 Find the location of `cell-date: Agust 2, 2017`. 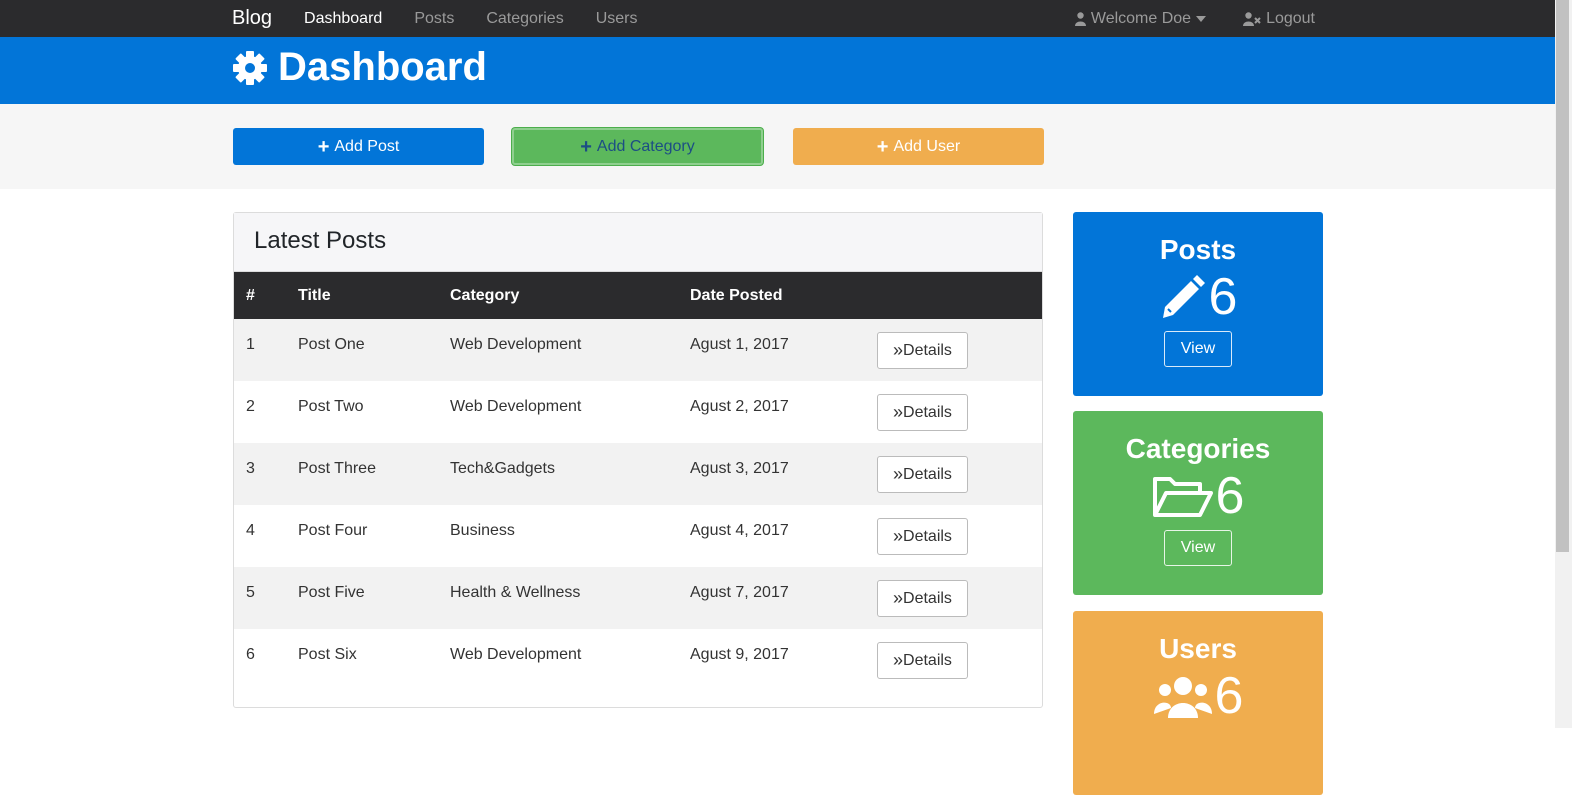

cell-date: Agust 2, 2017 is located at coordinates (739, 406).